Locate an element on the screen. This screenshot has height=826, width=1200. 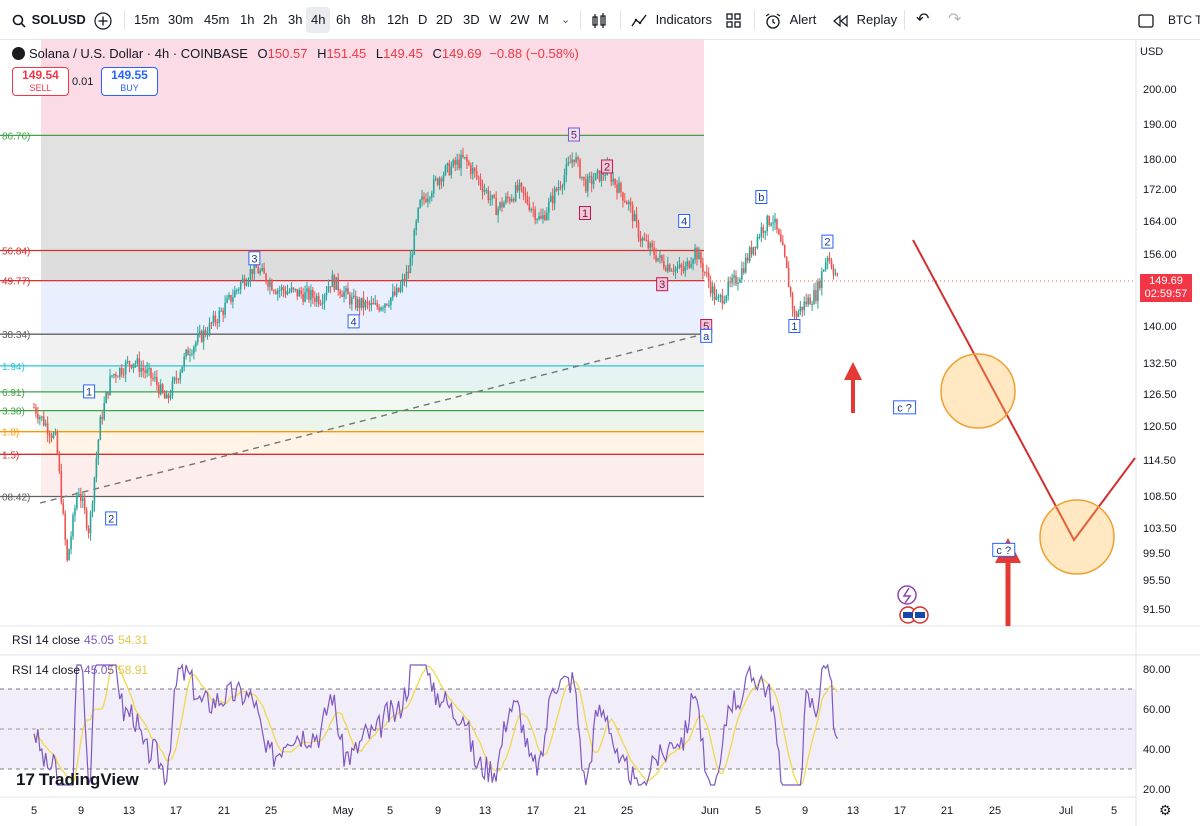
watermark-text: TradingView is located at coordinates (88, 779).